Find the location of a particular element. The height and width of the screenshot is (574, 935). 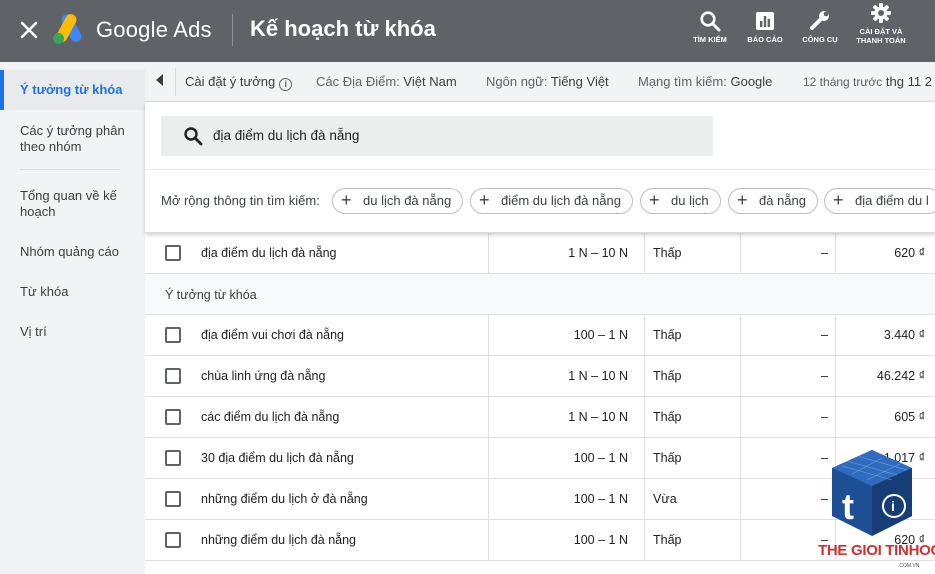

suggestion-chip: + địa điểm du l is located at coordinates (879, 201).